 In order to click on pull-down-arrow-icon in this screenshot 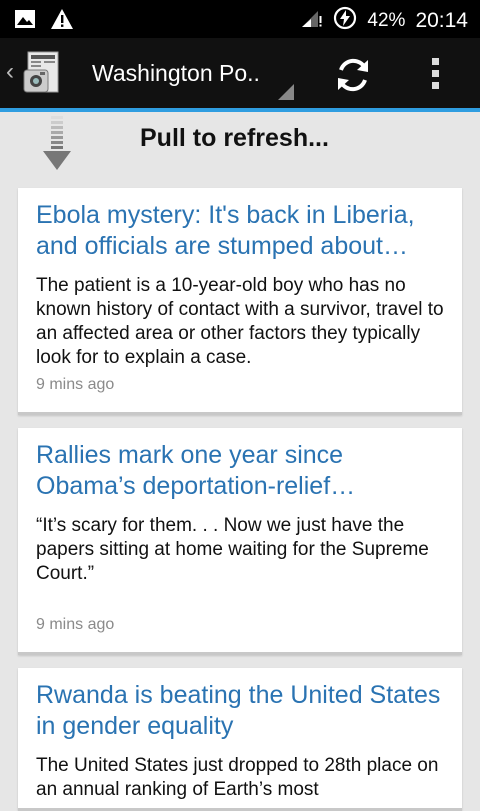, I will do `click(57, 144)`.